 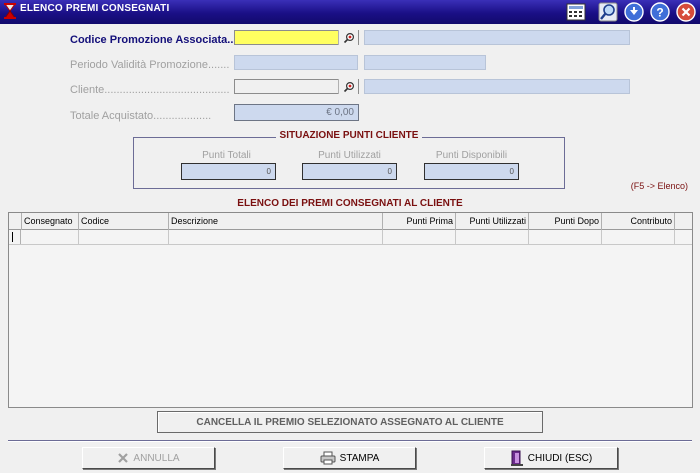 What do you see at coordinates (349, 135) in the screenshot?
I see `situazione-punti-title: SITUAZIONE PUNTI CLIENTE` at bounding box center [349, 135].